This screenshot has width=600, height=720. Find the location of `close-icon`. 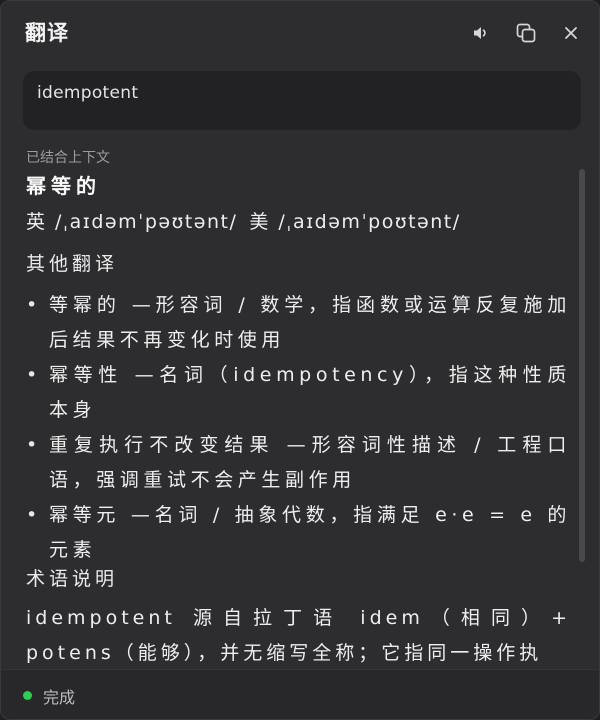

close-icon is located at coordinates (571, 33).